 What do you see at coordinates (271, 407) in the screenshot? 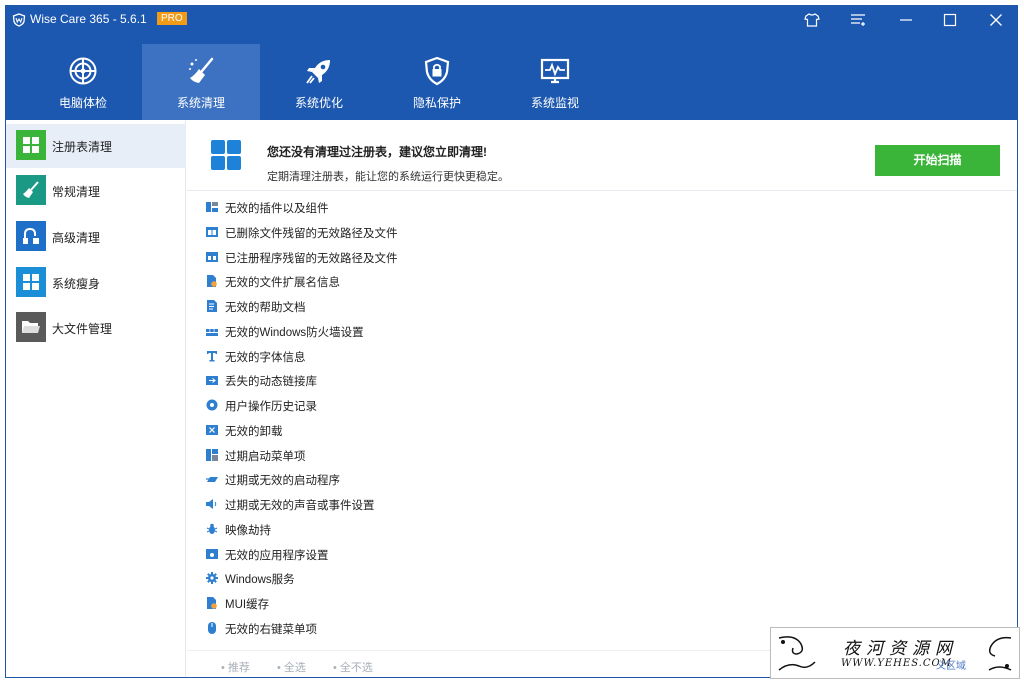
I see `list-item-label: 用户操作历史记录` at bounding box center [271, 407].